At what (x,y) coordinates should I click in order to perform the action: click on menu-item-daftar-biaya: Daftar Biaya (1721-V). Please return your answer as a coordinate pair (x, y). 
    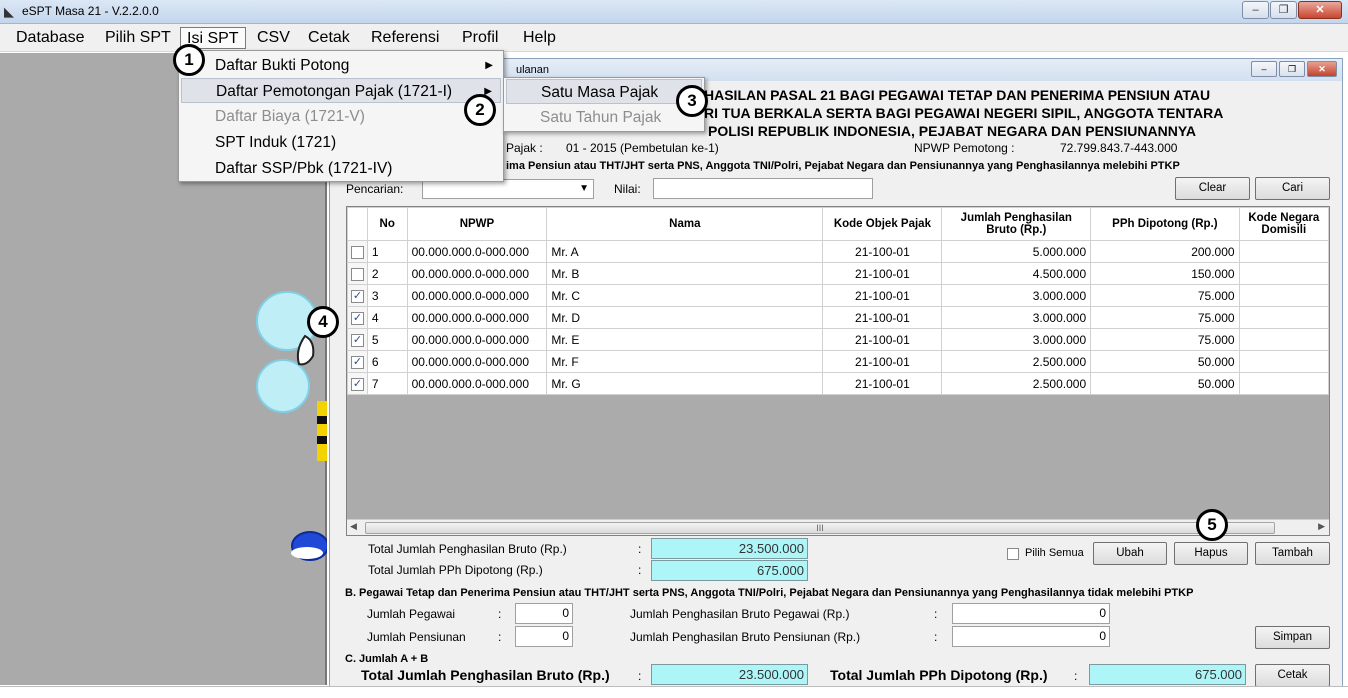
    Looking at the image, I should click on (290, 116).